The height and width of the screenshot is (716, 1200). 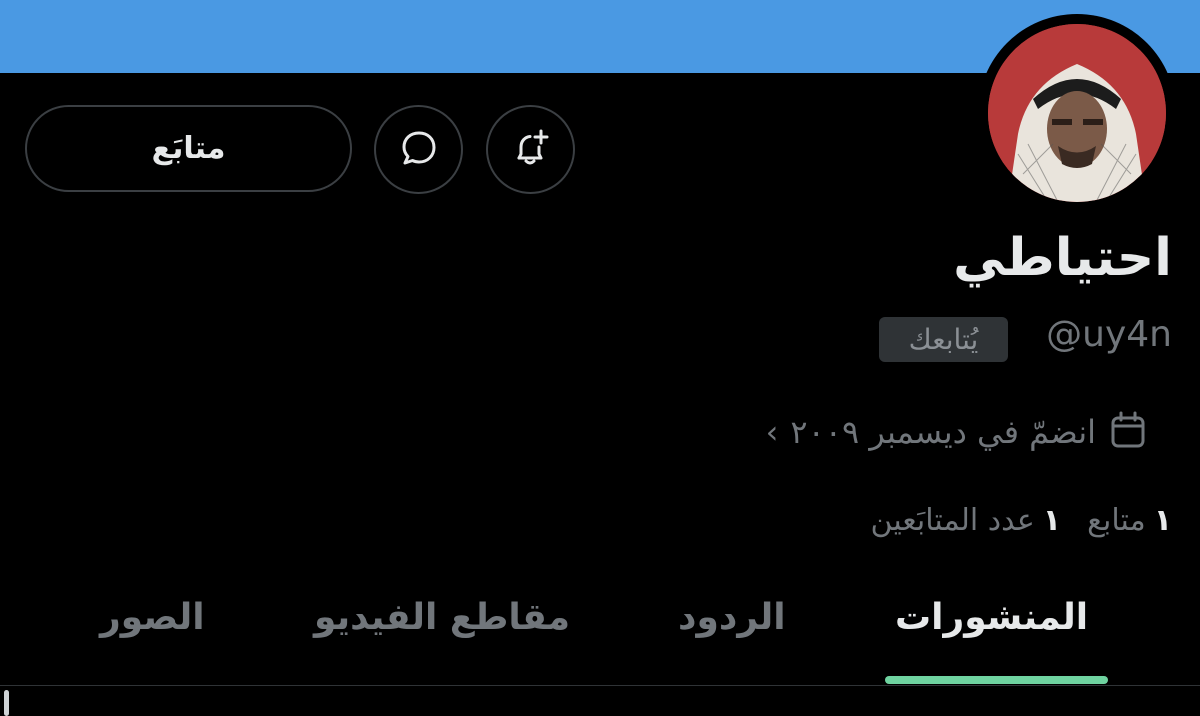 I want to click on follows-you-badge: يُتابعك, so click(x=943, y=339).